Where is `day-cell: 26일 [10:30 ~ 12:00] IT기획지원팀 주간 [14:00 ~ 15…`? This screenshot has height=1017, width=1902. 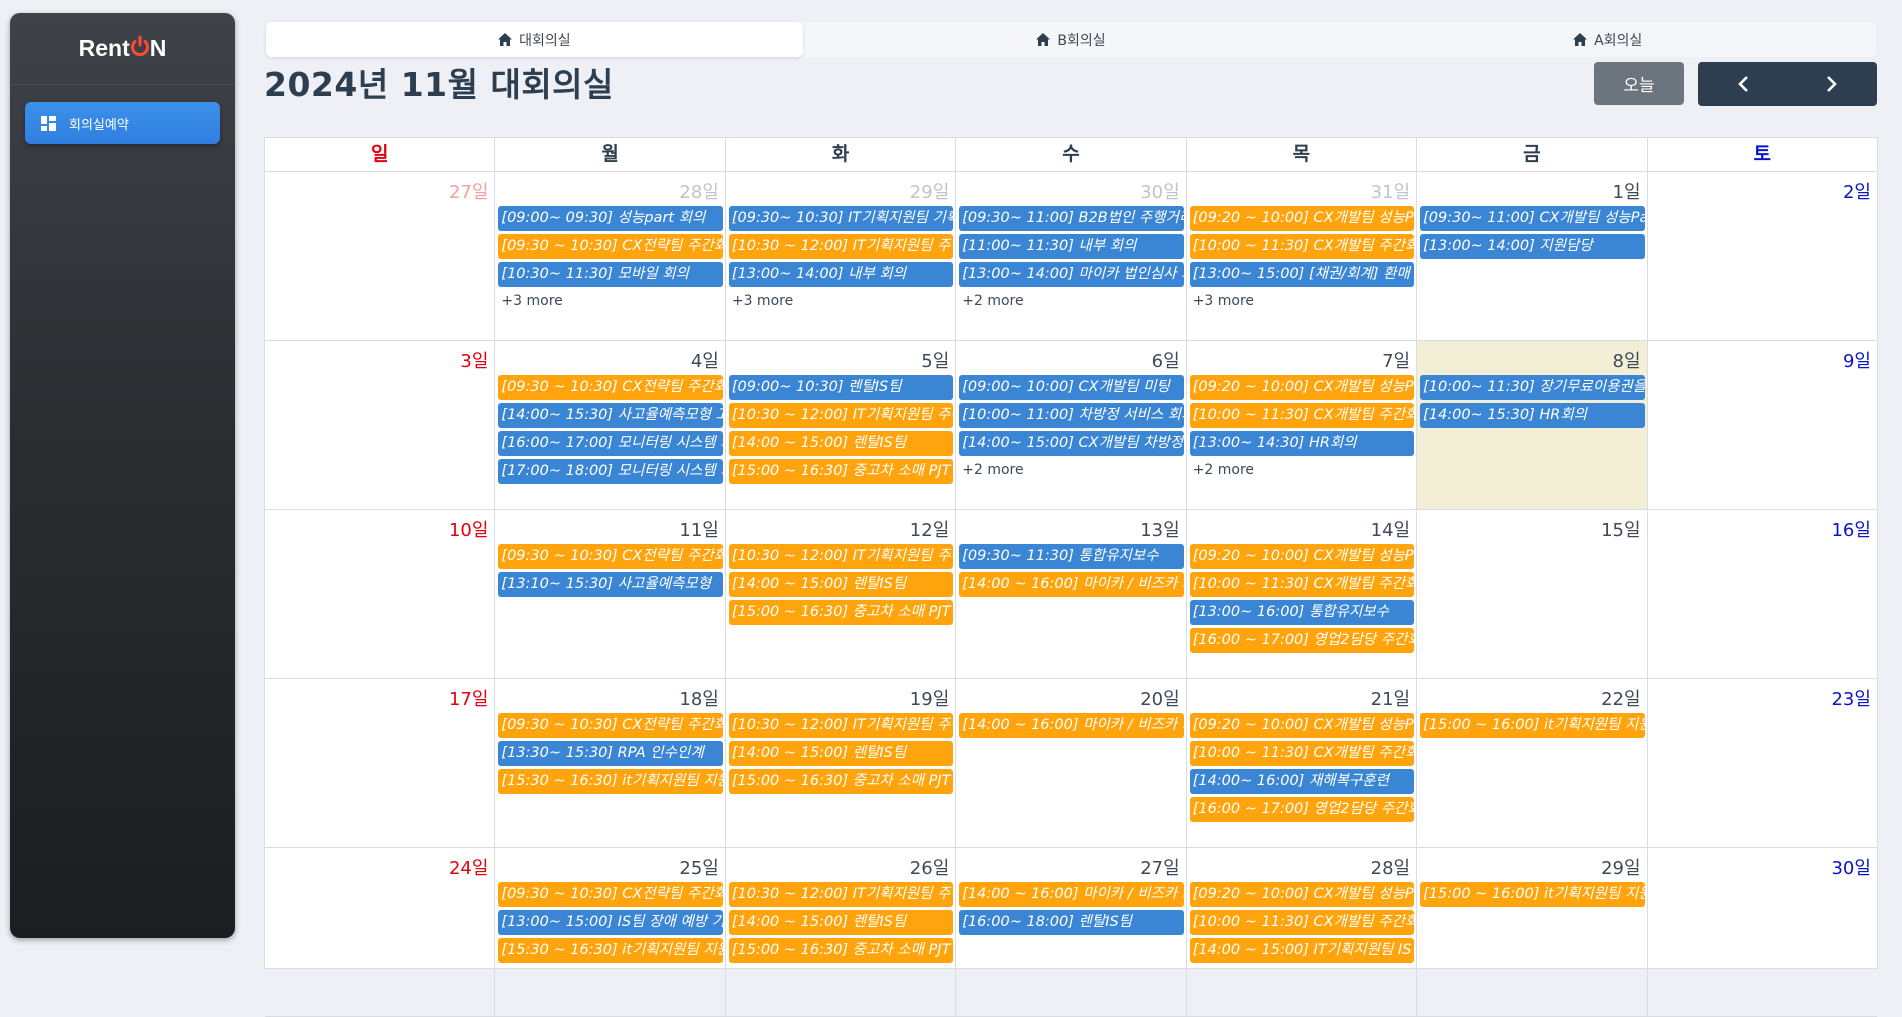 day-cell: 26일 [10:30 ~ 12:00] IT기획지원팀 주간 [14:00 ~ 15… is located at coordinates (841, 932).